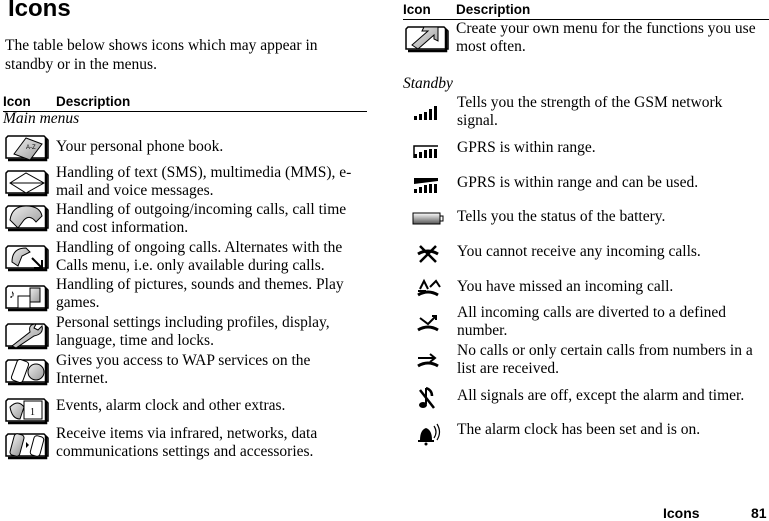 The image size is (769, 521). What do you see at coordinates (39, 11) in the screenshot?
I see `page-title: Icons` at bounding box center [39, 11].